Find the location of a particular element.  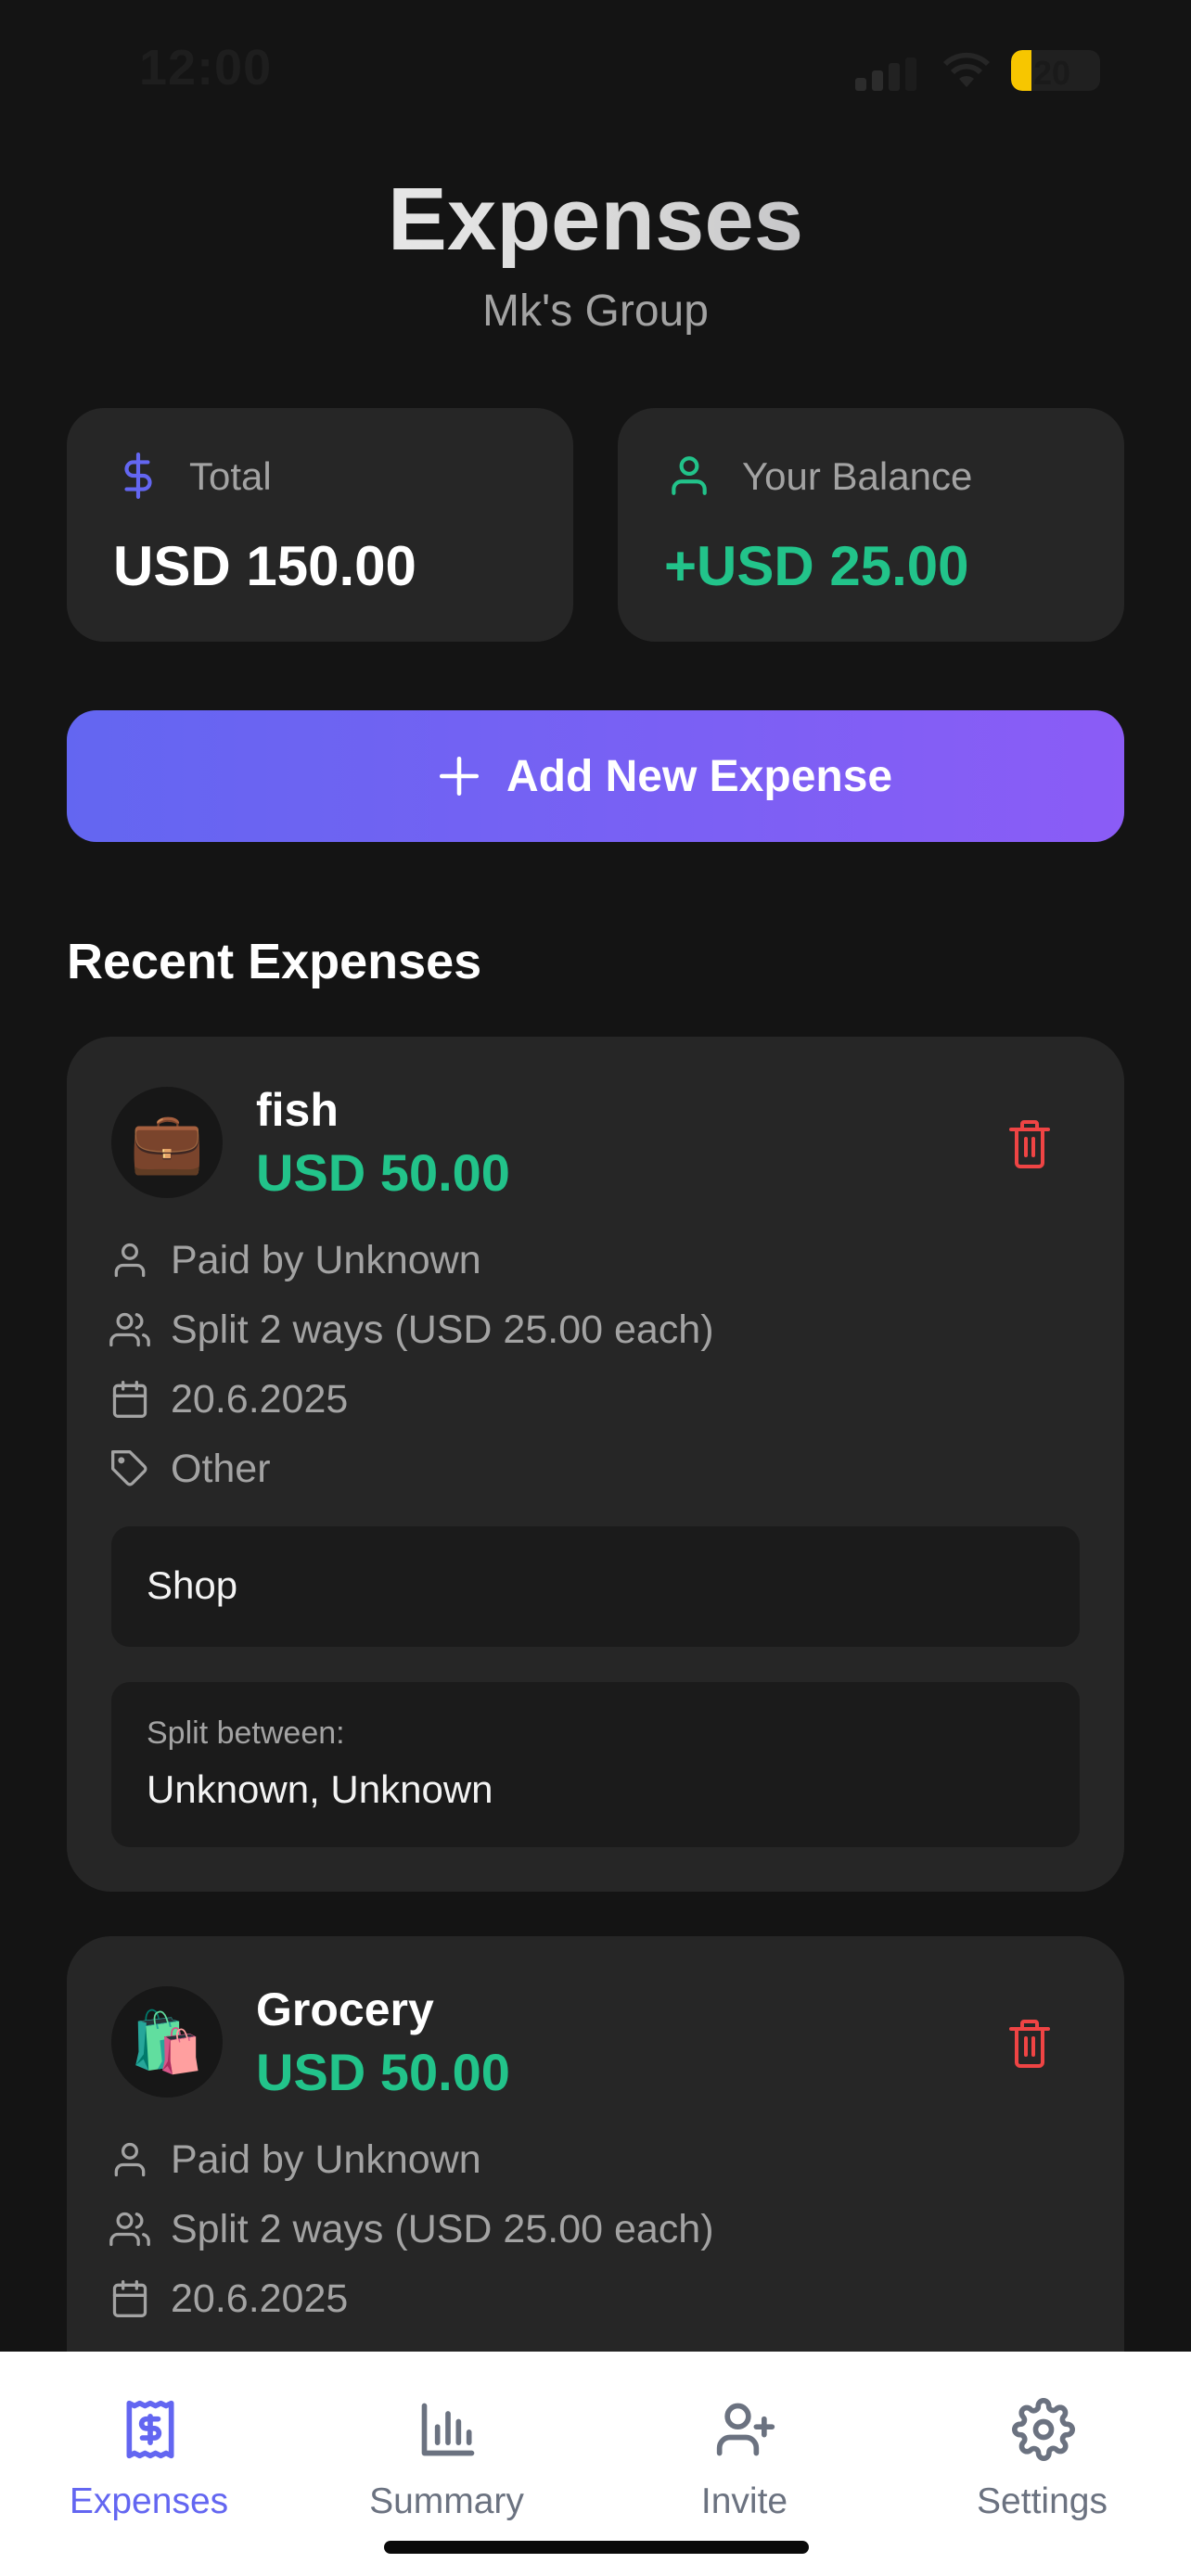

balance-card: Your Balance +USD 25.00 is located at coordinates (871, 525).